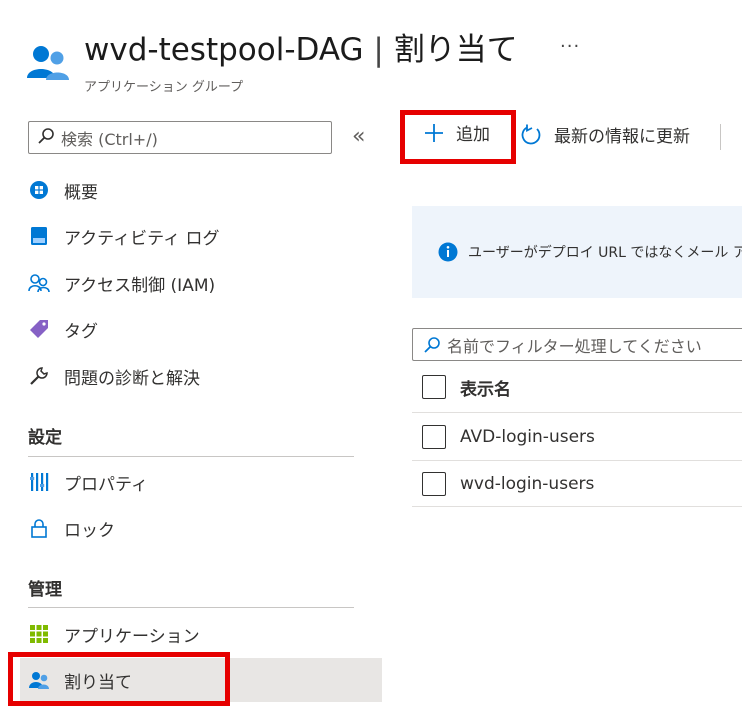 This screenshot has width=742, height=716. Describe the element at coordinates (39, 528) in the screenshot. I see `lock-icon` at that location.